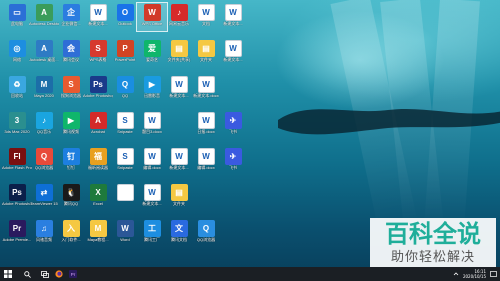 This screenshot has width=500, height=281. I want to click on desktop-icon: M Maya 2020, so click(44, 89).